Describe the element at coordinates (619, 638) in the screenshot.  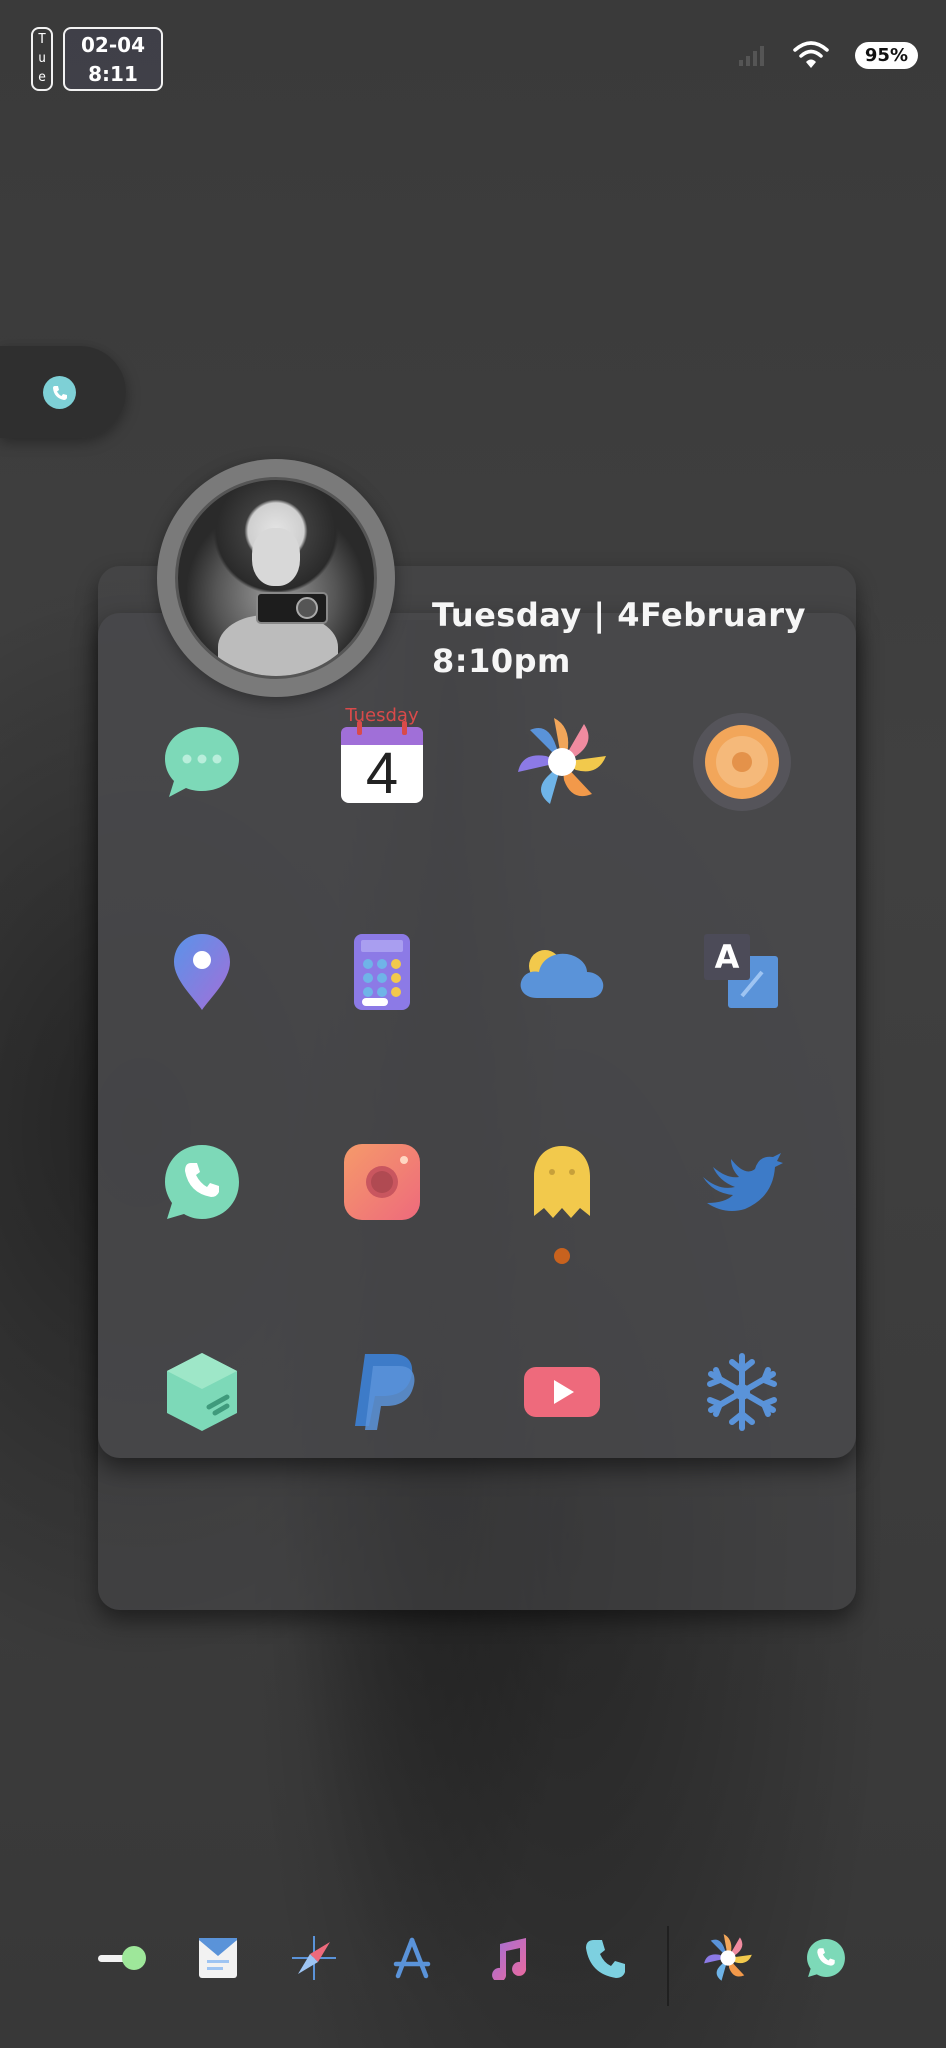
I see `date-widget: Tuesday | 4February 8:10pm` at that location.